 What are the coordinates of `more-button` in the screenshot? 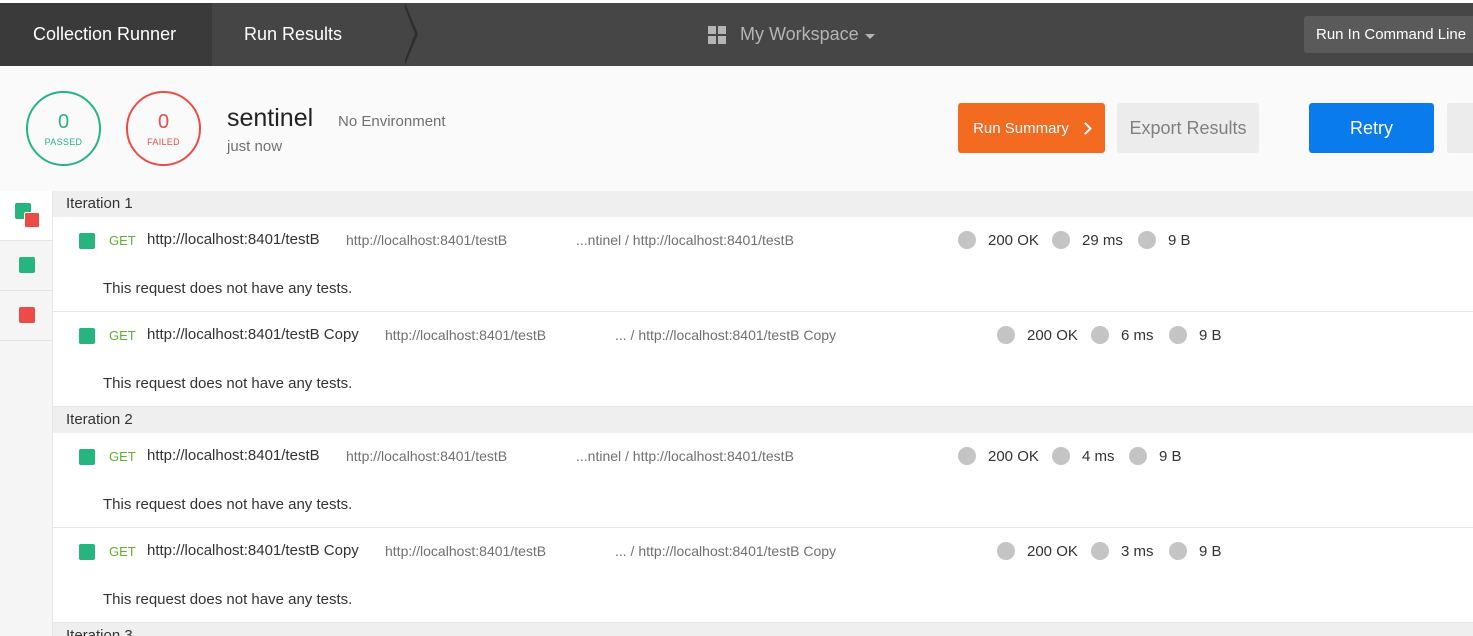 It's located at (1460, 128).